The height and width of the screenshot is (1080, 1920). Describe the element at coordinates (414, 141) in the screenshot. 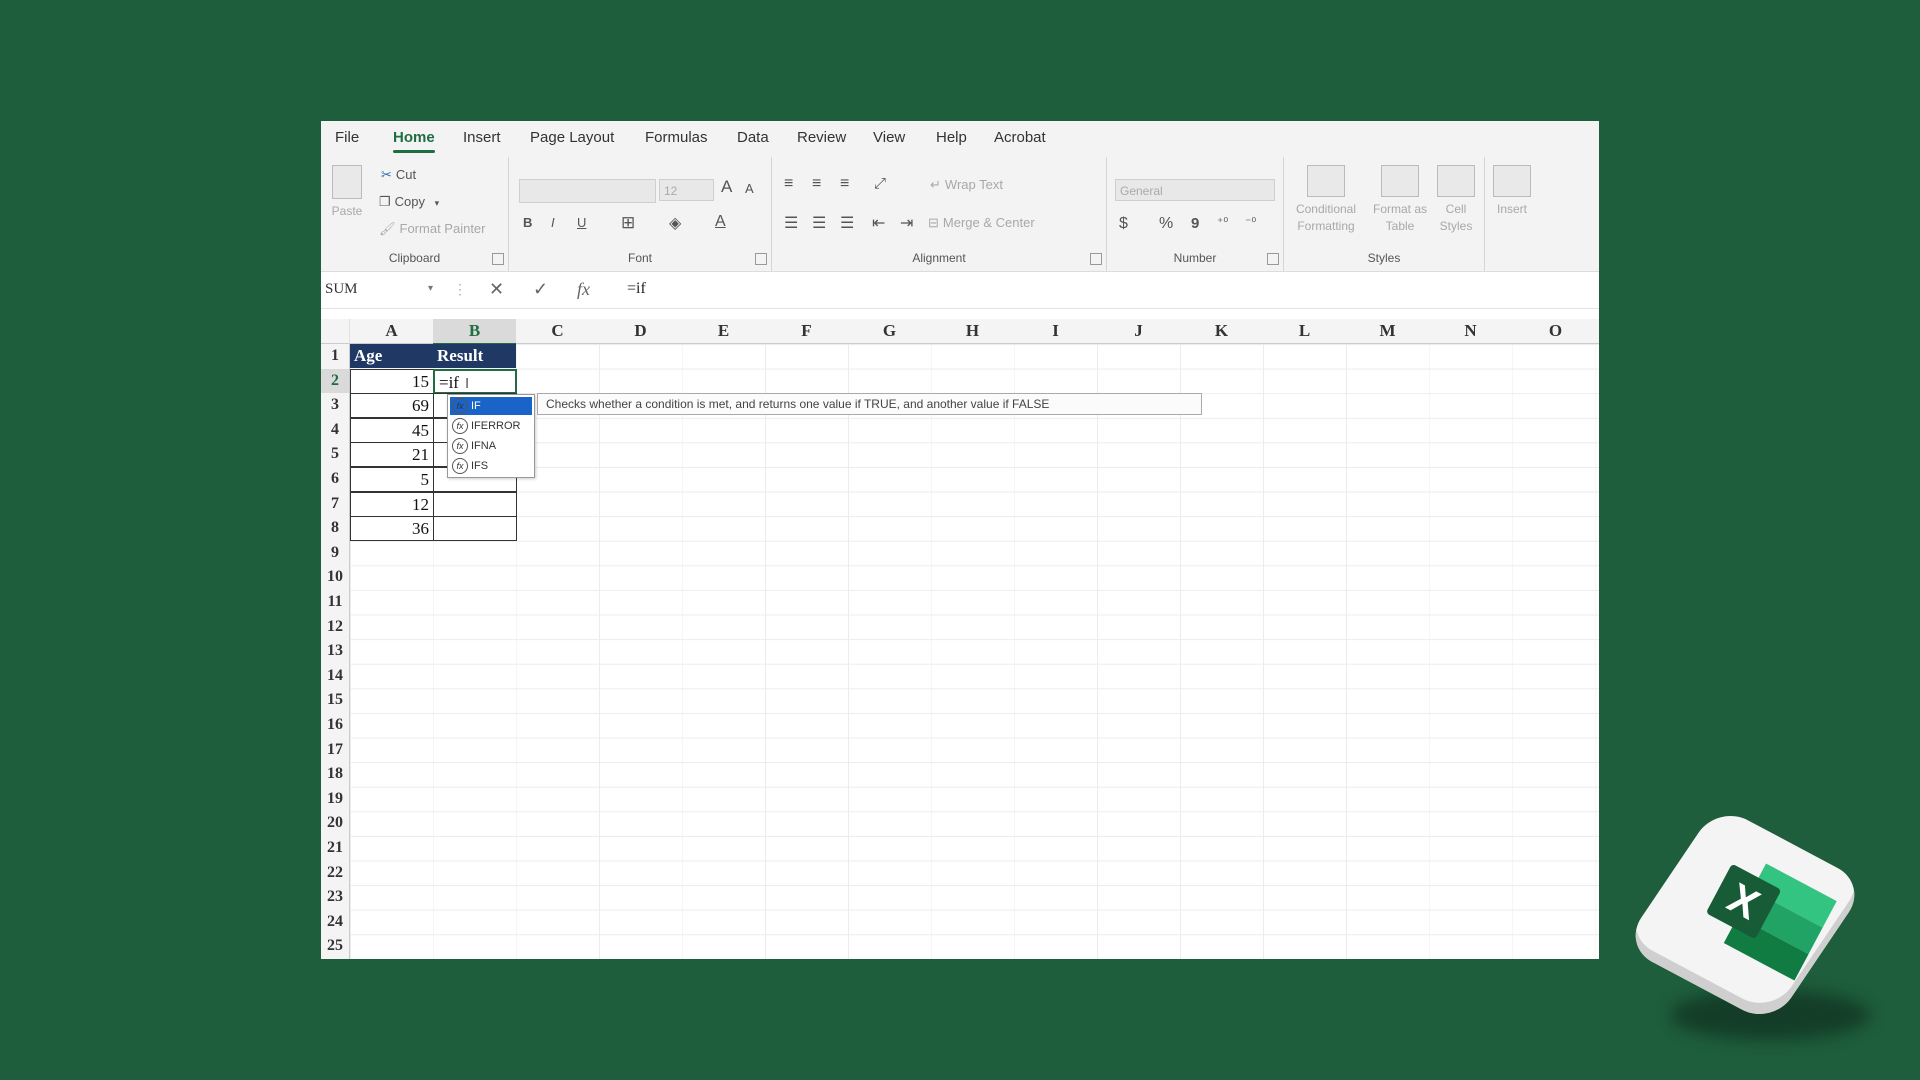

I see `menu-home: Home` at that location.